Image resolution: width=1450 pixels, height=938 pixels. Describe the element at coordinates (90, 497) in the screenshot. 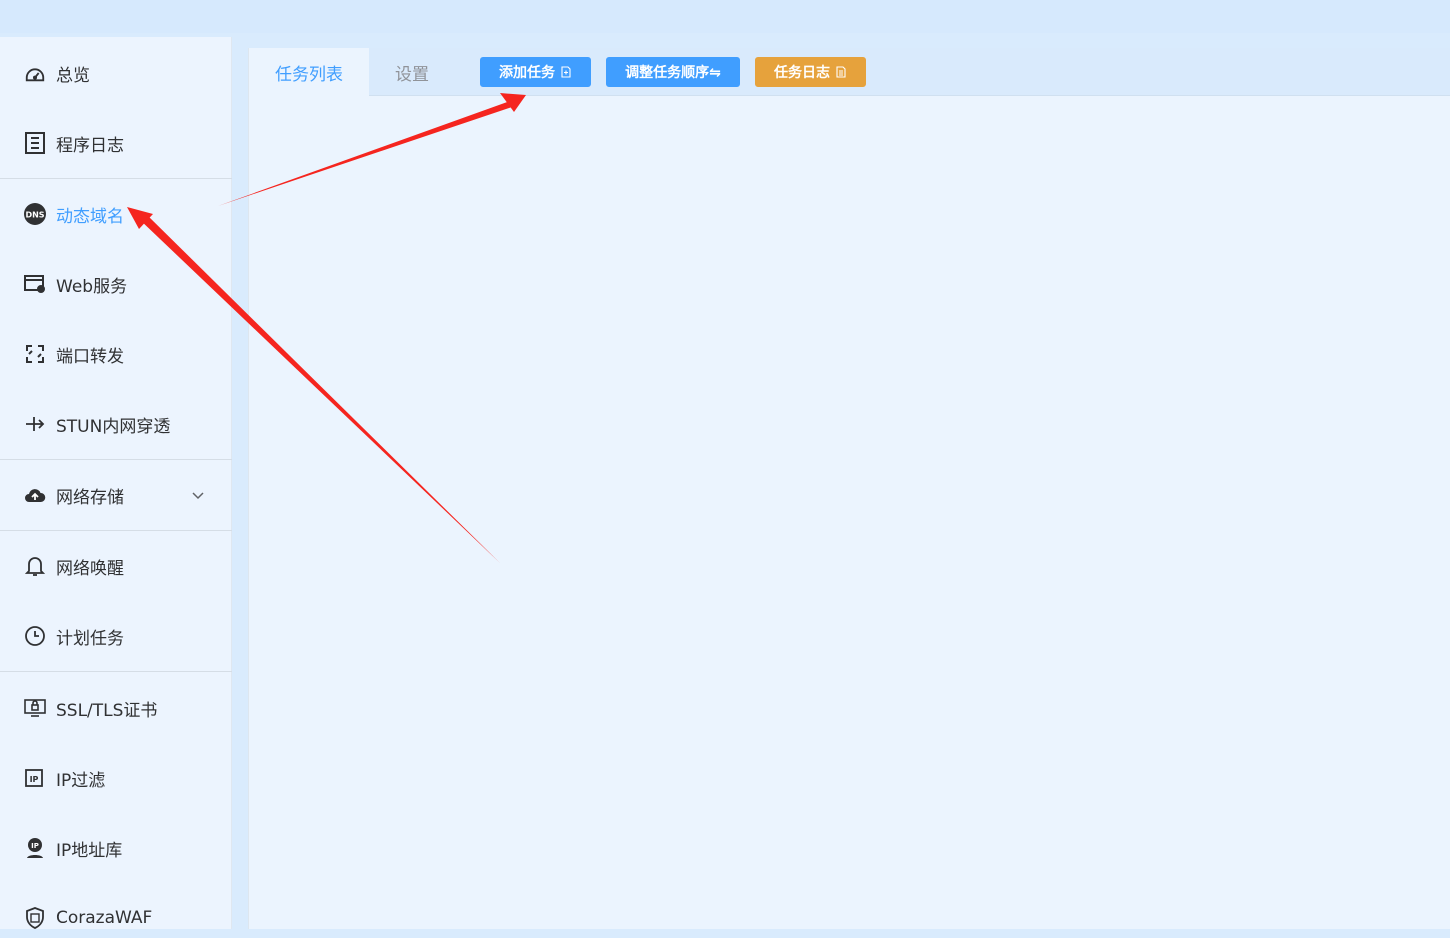

I see `sidebar-item-label: 网络存储` at that location.